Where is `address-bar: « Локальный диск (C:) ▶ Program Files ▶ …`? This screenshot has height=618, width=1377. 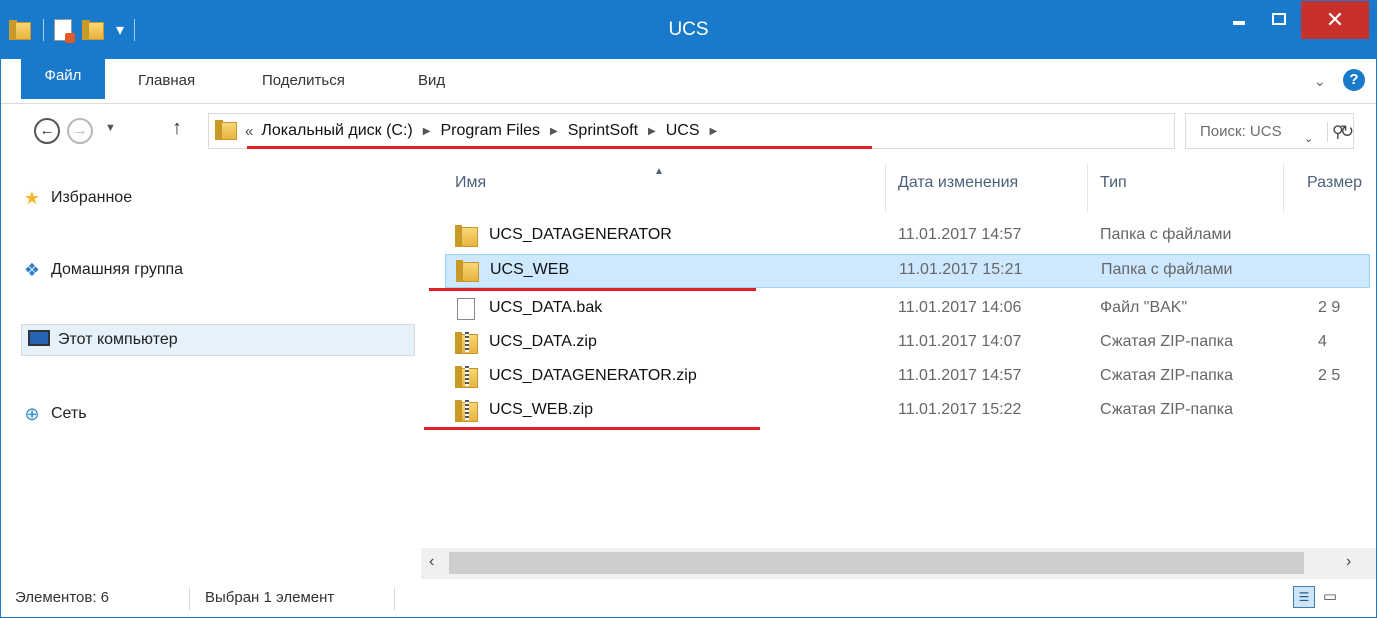
address-bar: « Локальный диск (C:) ▶ Program Files ▶ … is located at coordinates (781, 131).